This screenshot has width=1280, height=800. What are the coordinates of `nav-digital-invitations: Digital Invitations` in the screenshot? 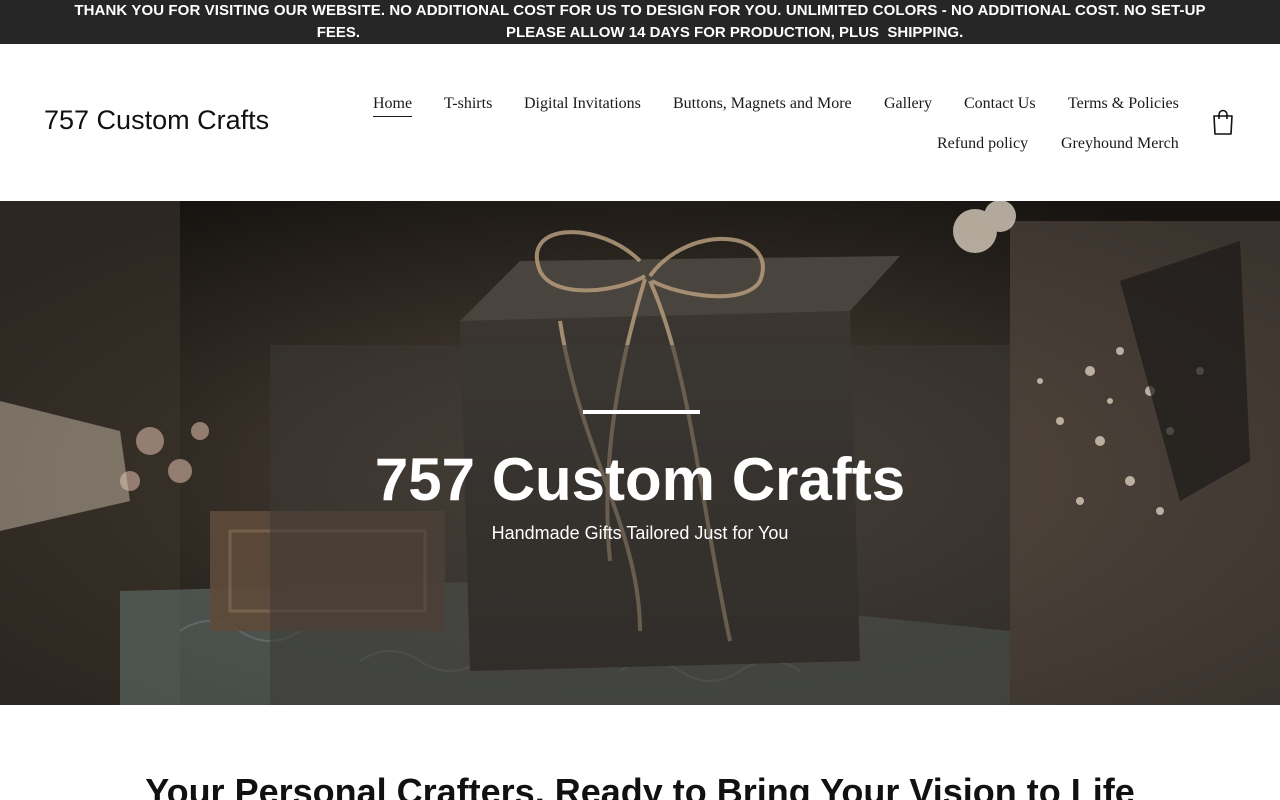 It's located at (582, 104).